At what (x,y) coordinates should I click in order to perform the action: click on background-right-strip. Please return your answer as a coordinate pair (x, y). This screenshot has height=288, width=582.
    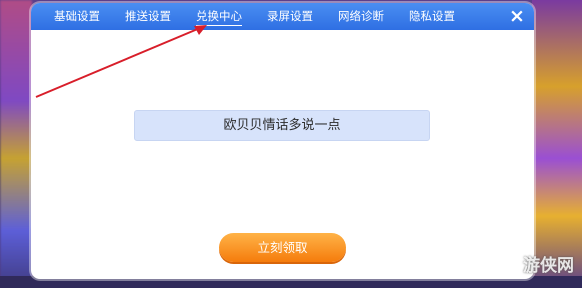
    Looking at the image, I should click on (557, 144).